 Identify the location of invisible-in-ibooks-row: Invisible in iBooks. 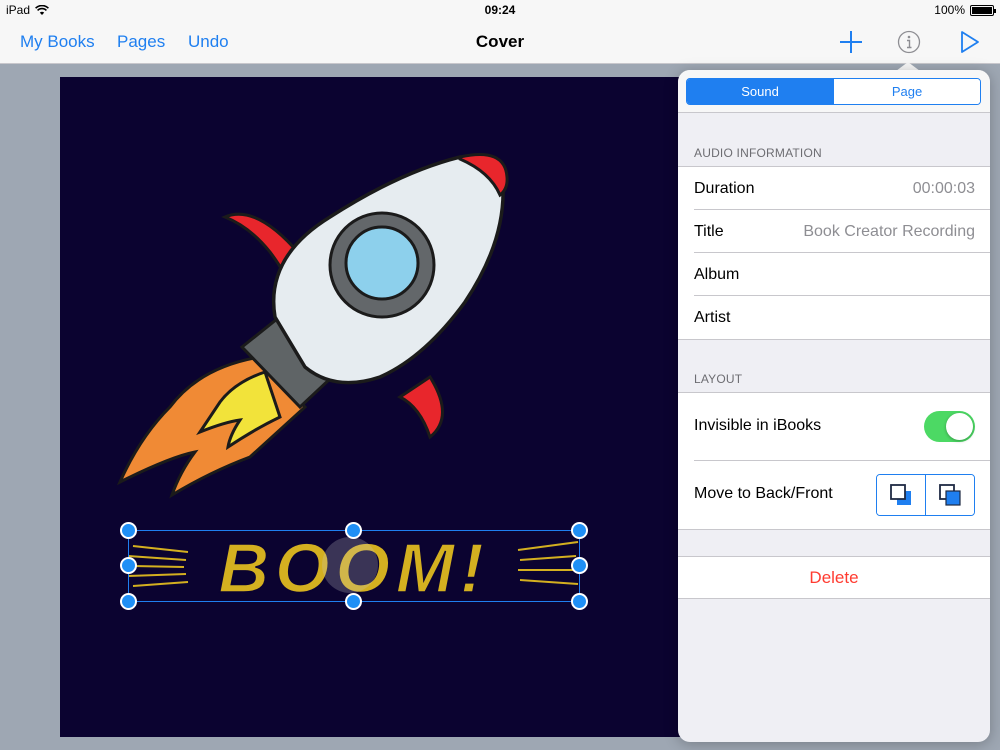
(842, 427).